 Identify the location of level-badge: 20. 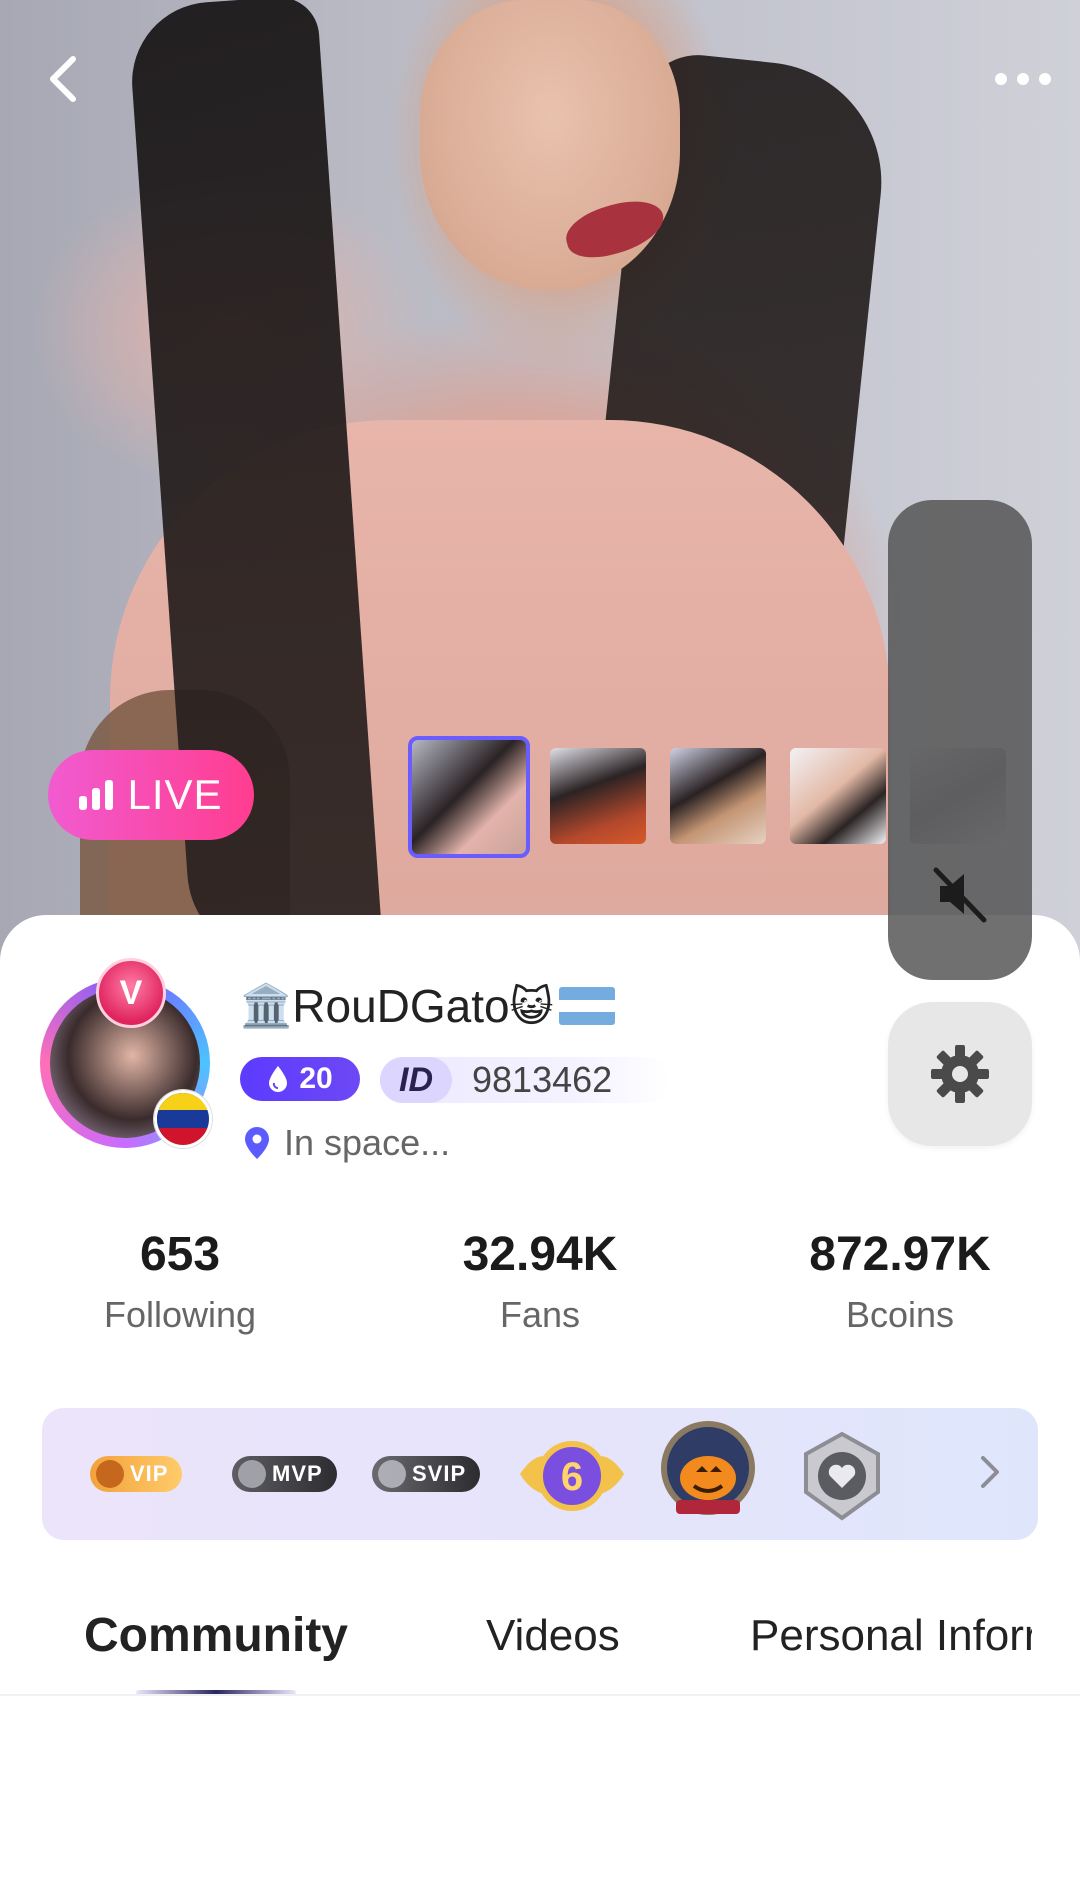
(300, 1079).